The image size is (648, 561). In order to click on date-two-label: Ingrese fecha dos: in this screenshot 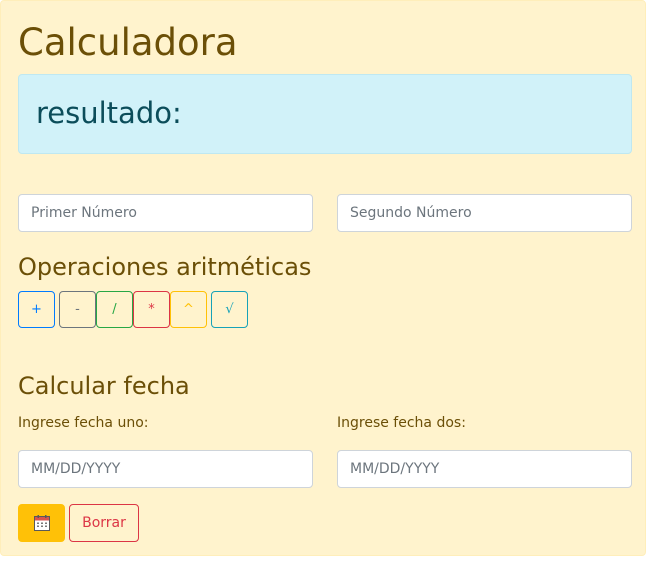, I will do `click(401, 423)`.